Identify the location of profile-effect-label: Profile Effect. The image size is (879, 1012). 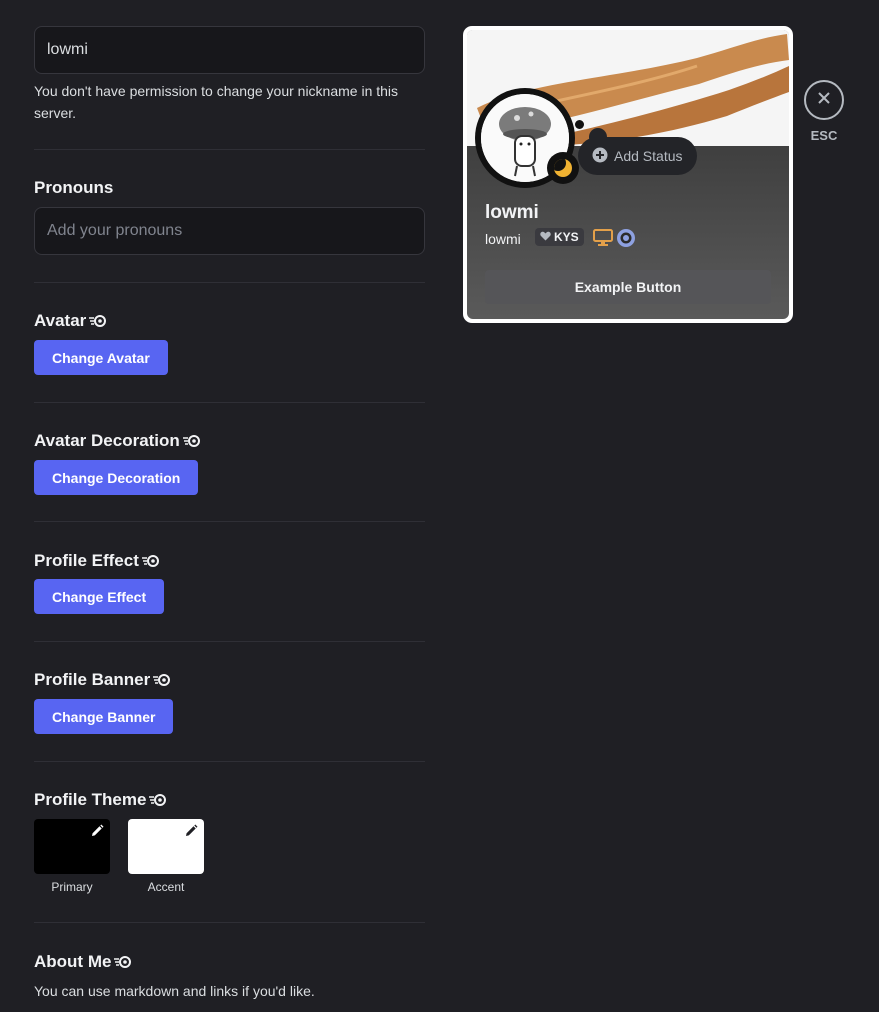
(97, 561).